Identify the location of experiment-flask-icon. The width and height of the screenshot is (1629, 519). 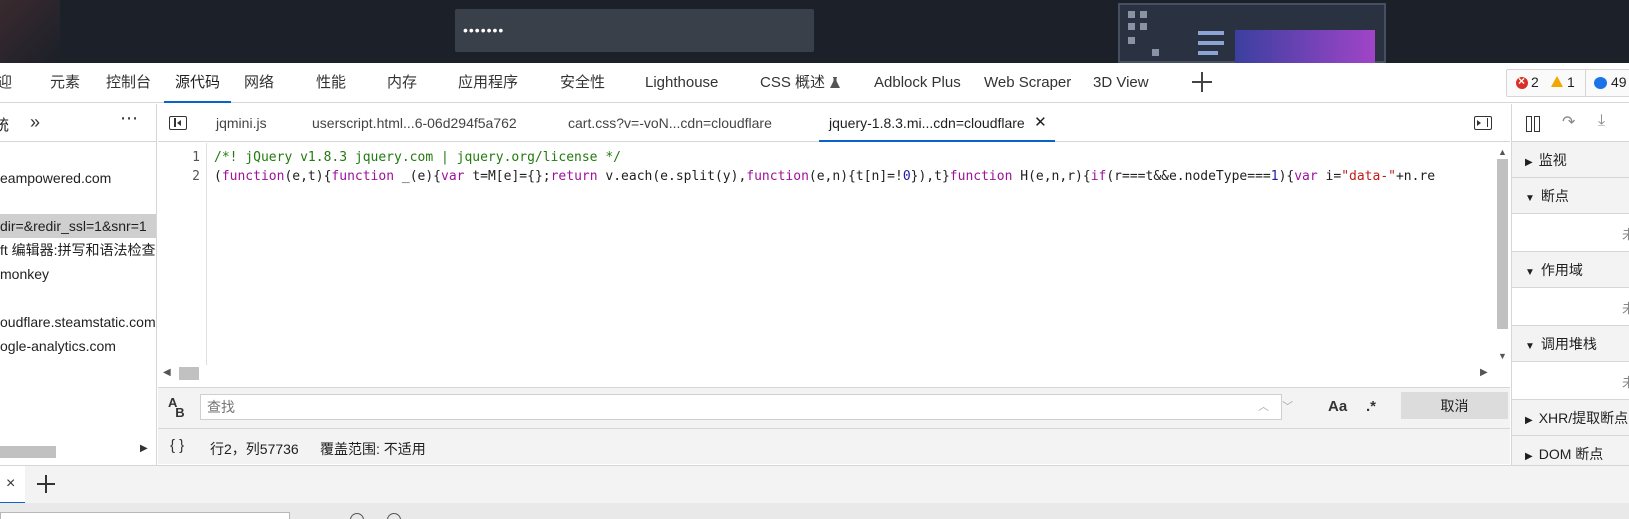
(835, 82).